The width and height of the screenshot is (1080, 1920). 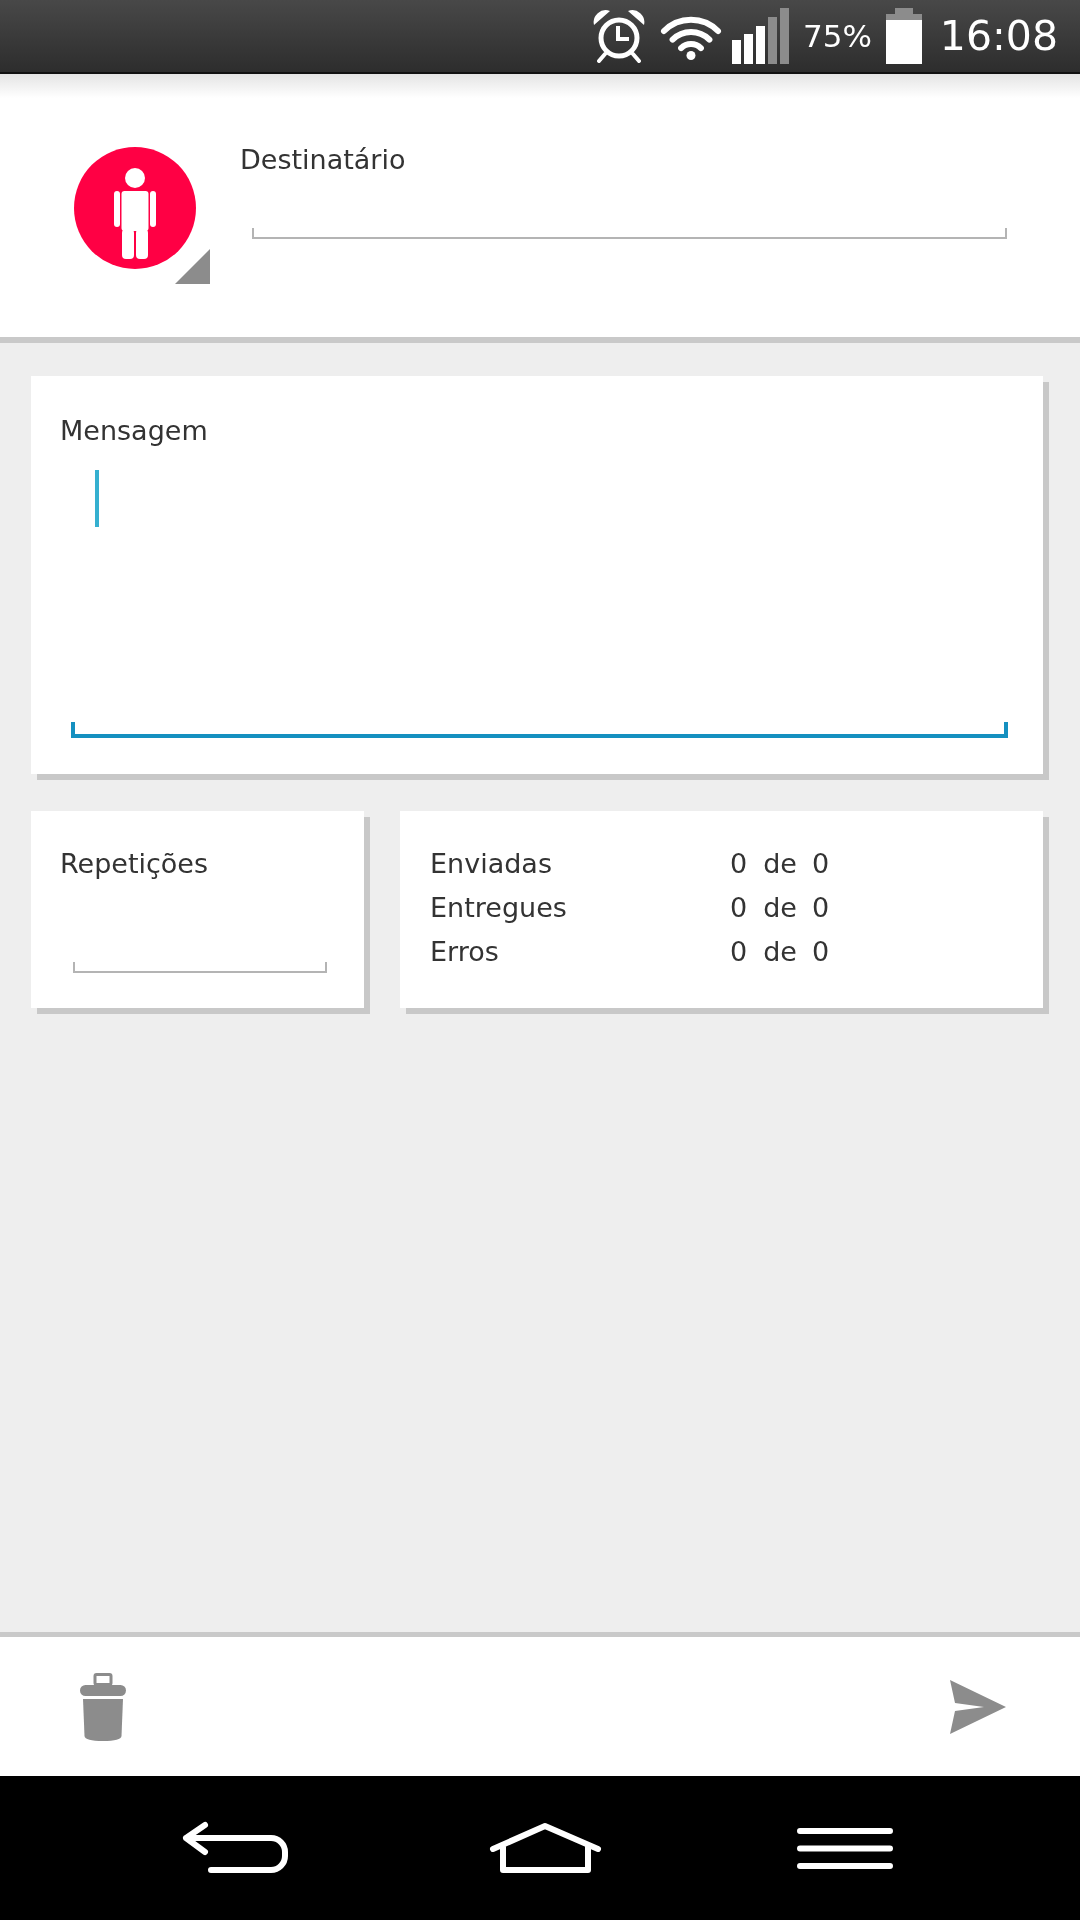 What do you see at coordinates (837, 36) in the screenshot?
I see `battery-percentage: 75%` at bounding box center [837, 36].